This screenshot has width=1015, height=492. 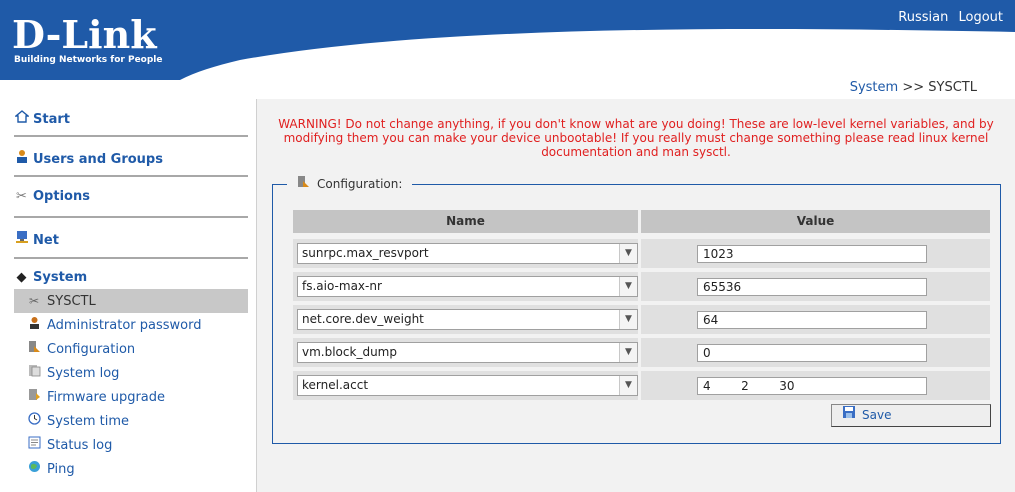 I want to click on logo-tagline: Building Networks for People, so click(x=88, y=60).